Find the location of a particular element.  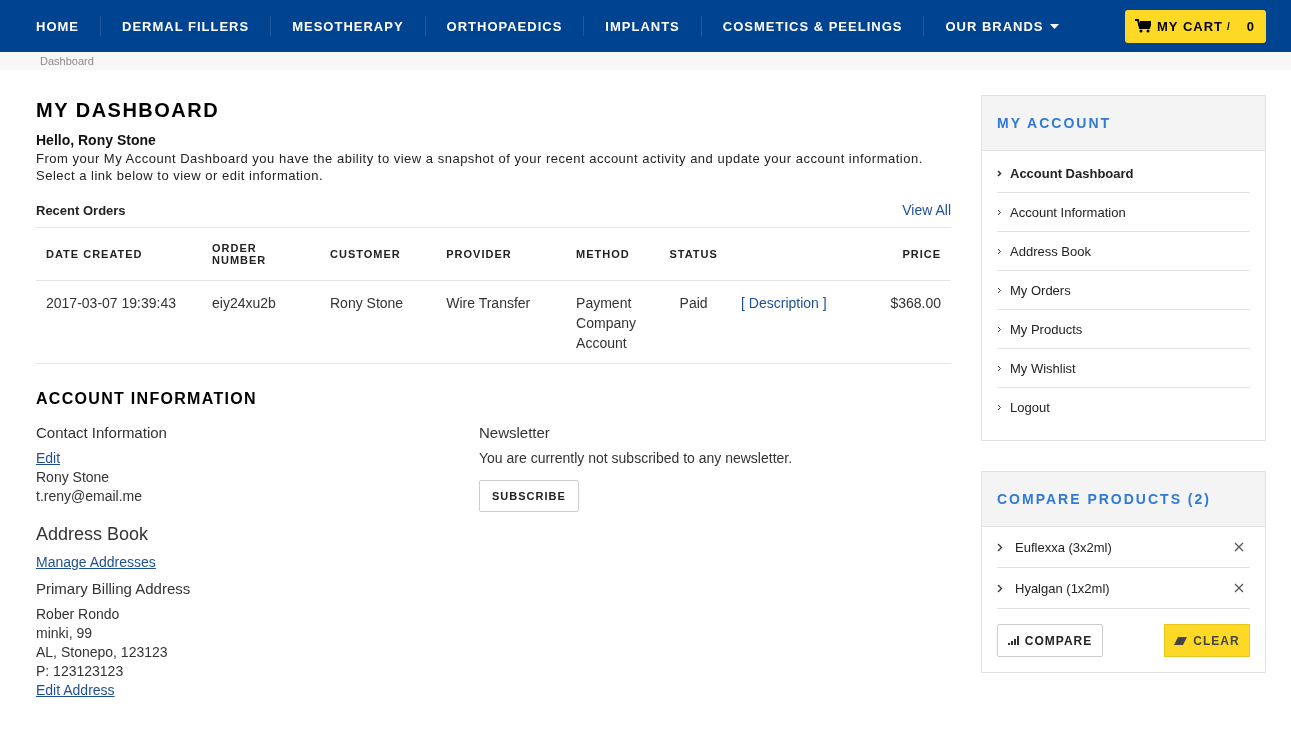

cart-button: MY CART / 0 is located at coordinates (1195, 26).